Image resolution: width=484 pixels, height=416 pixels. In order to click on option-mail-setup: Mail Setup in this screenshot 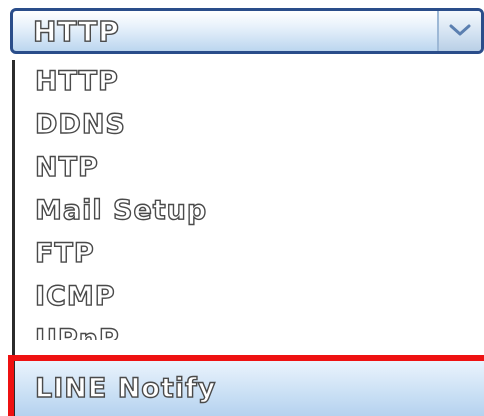, I will do `click(249, 210)`.